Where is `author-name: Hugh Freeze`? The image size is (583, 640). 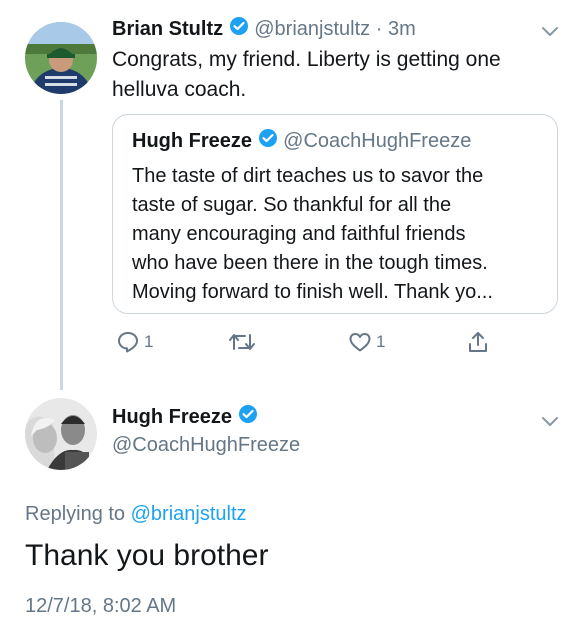 author-name: Hugh Freeze is located at coordinates (172, 417).